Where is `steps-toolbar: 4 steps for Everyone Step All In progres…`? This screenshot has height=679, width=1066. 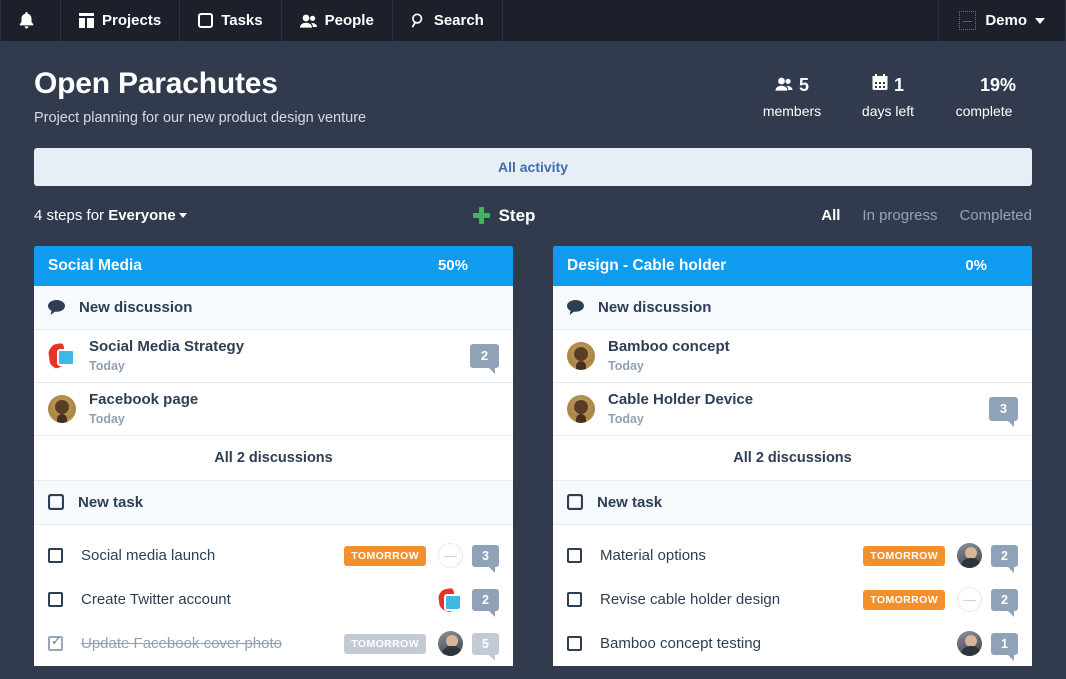
steps-toolbar: 4 steps for Everyone Step All In progres… is located at coordinates (533, 216).